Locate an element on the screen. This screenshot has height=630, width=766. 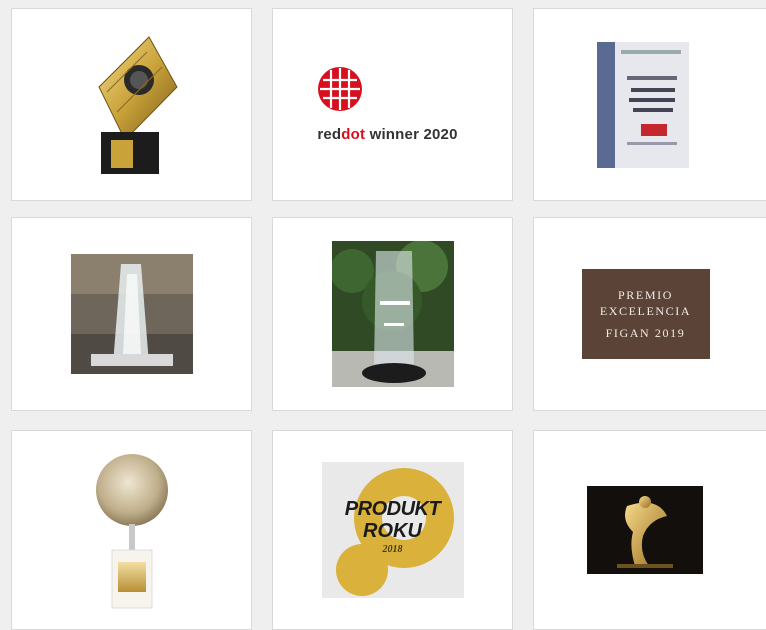
globe-trophy-image is located at coordinates (131, 531).